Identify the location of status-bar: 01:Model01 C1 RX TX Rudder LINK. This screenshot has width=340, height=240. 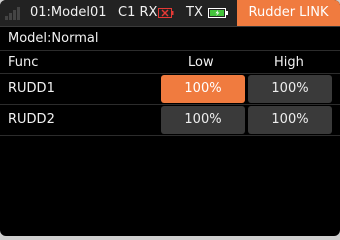
(170, 13).